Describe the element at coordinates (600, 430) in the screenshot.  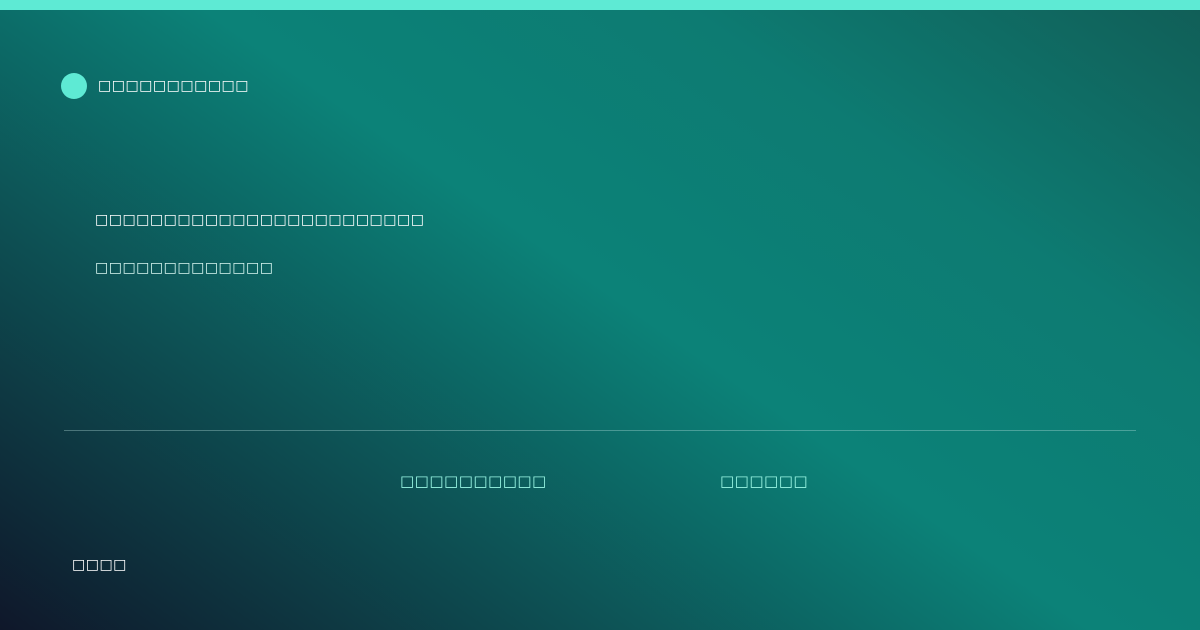
I see `section-divider` at that location.